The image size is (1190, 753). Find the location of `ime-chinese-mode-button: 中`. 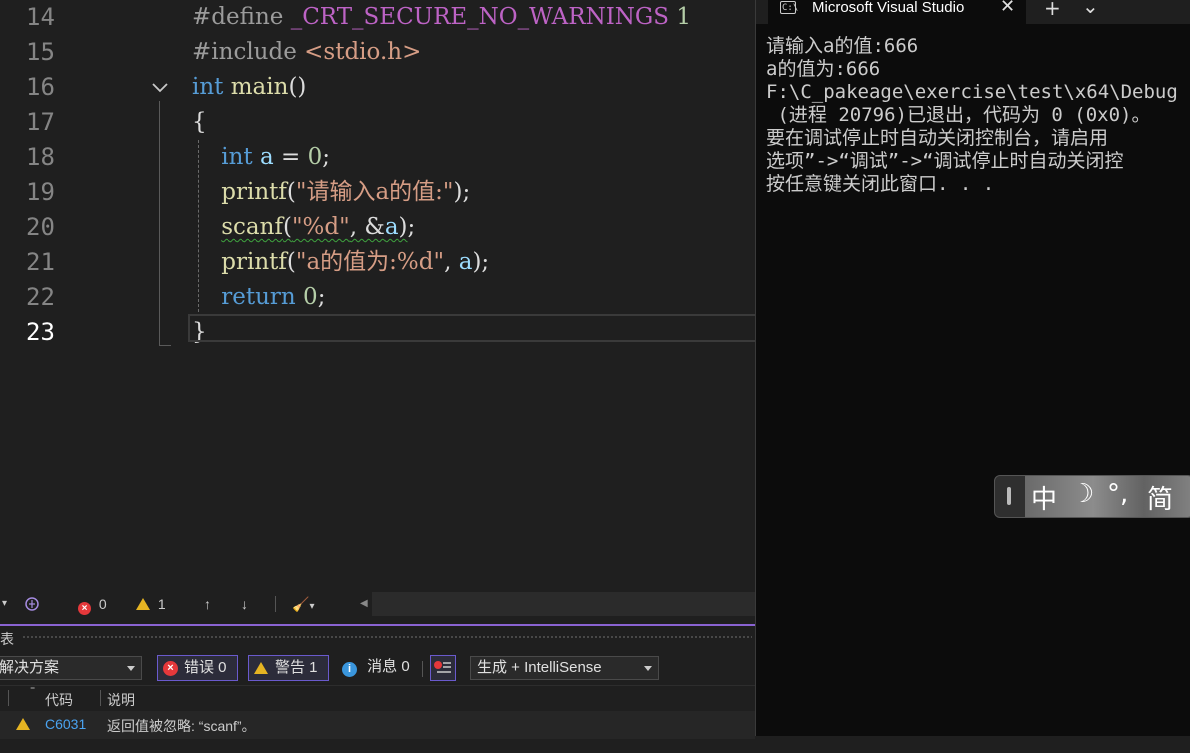

ime-chinese-mode-button: 中 is located at coordinates (1044, 497).